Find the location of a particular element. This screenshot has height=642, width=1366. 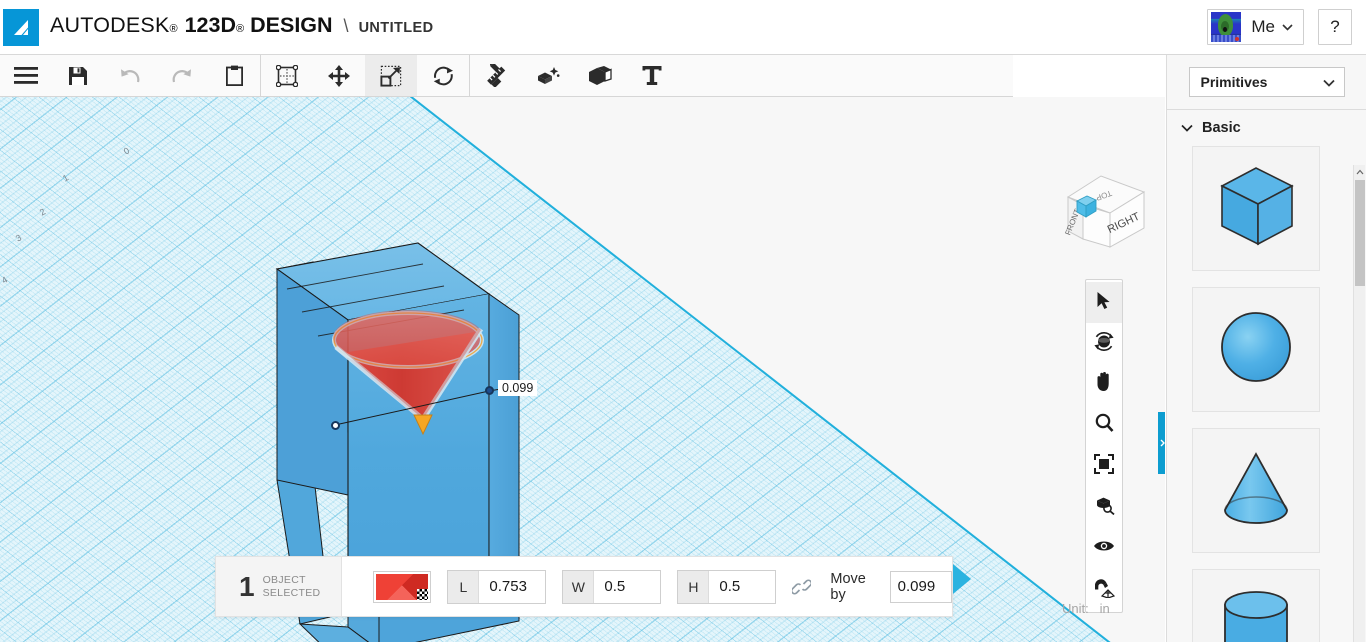

category-select: Primitives is located at coordinates (1266, 82).